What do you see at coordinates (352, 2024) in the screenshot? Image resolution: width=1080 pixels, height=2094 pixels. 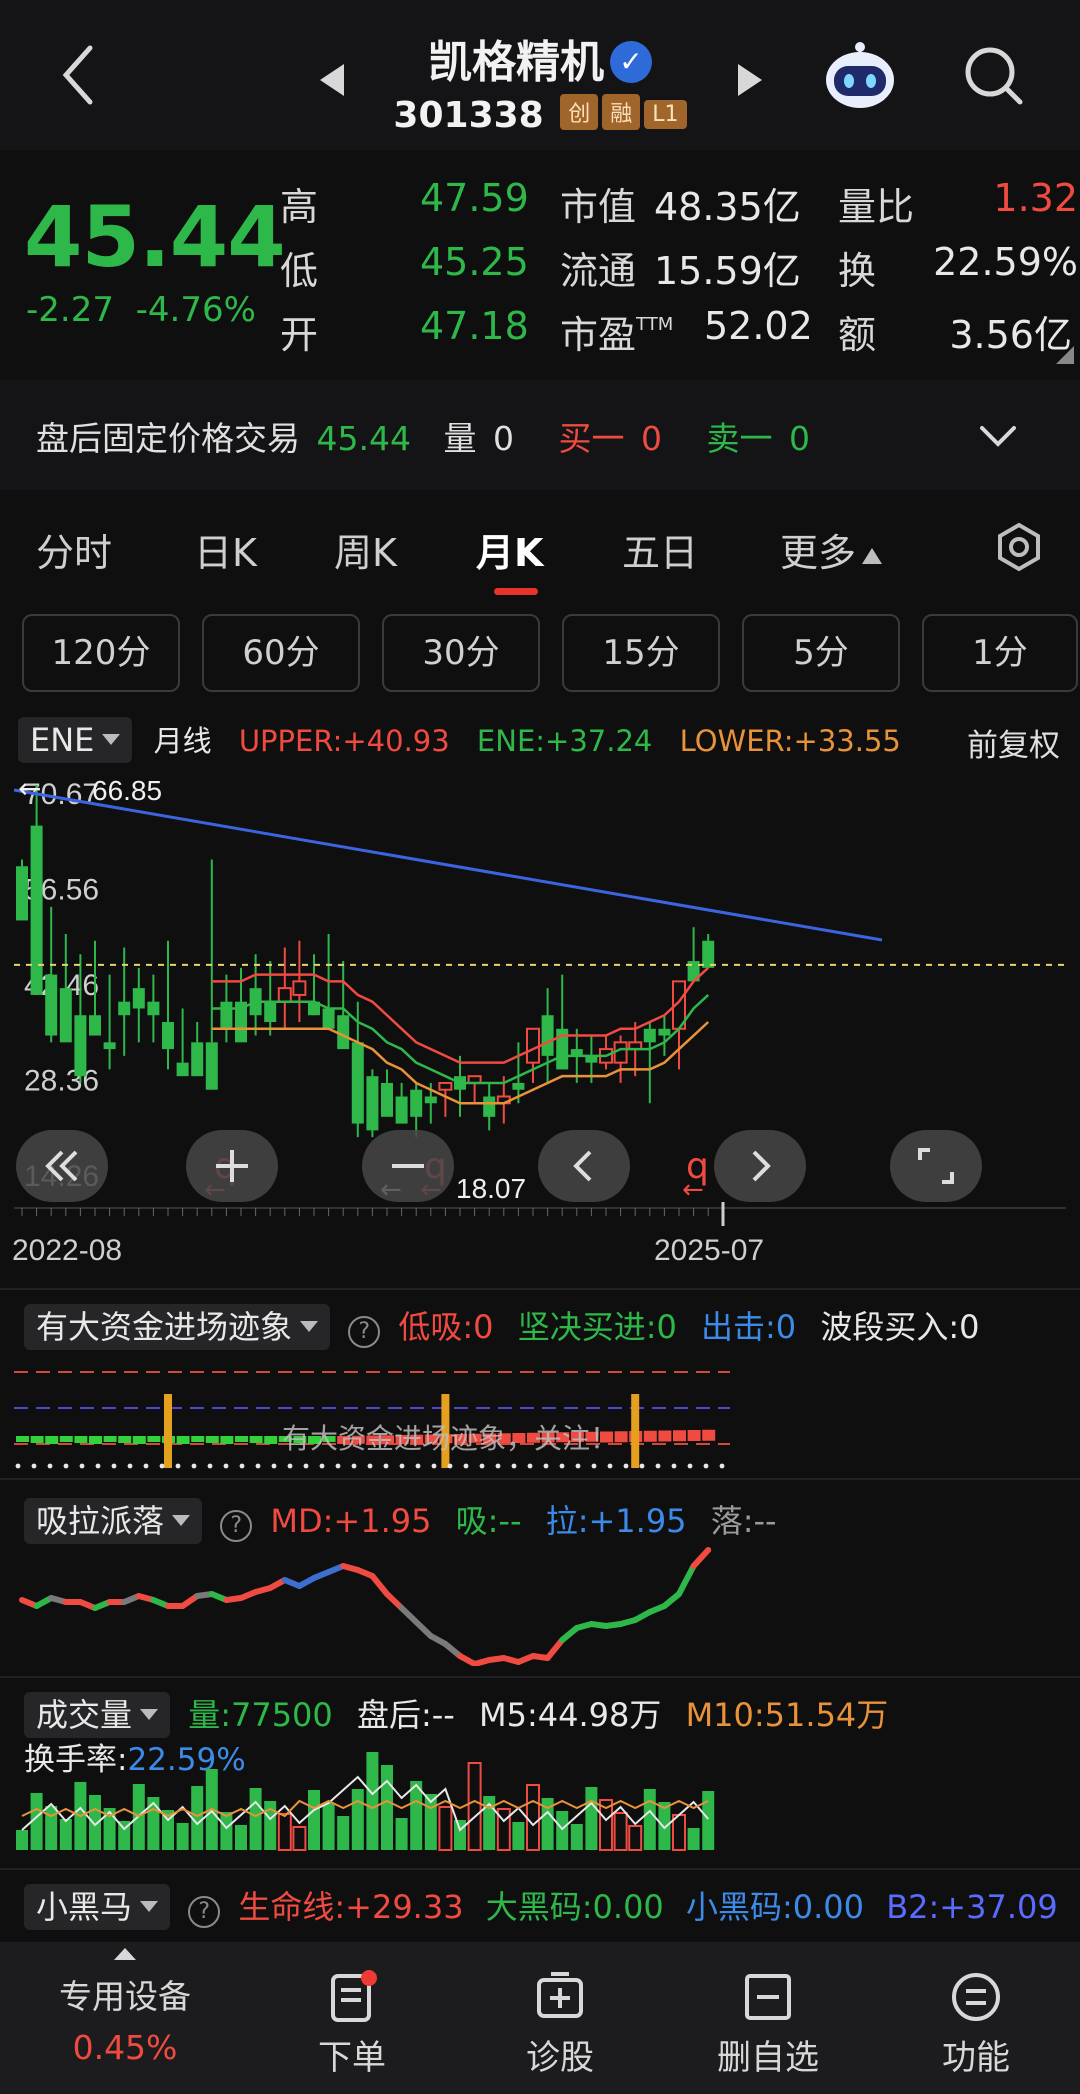 I see `order-button: 下单` at bounding box center [352, 2024].